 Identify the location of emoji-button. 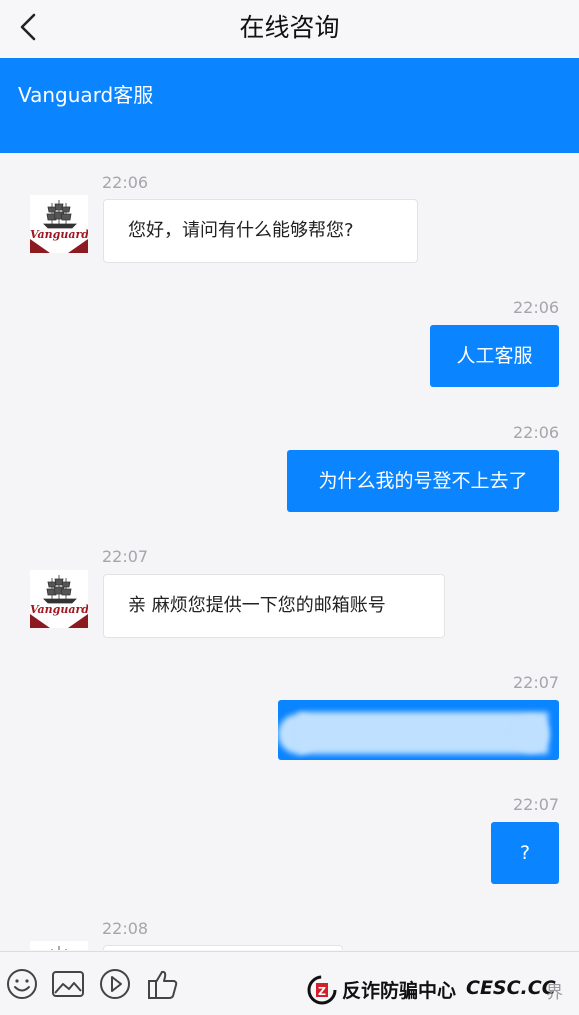
(22, 984).